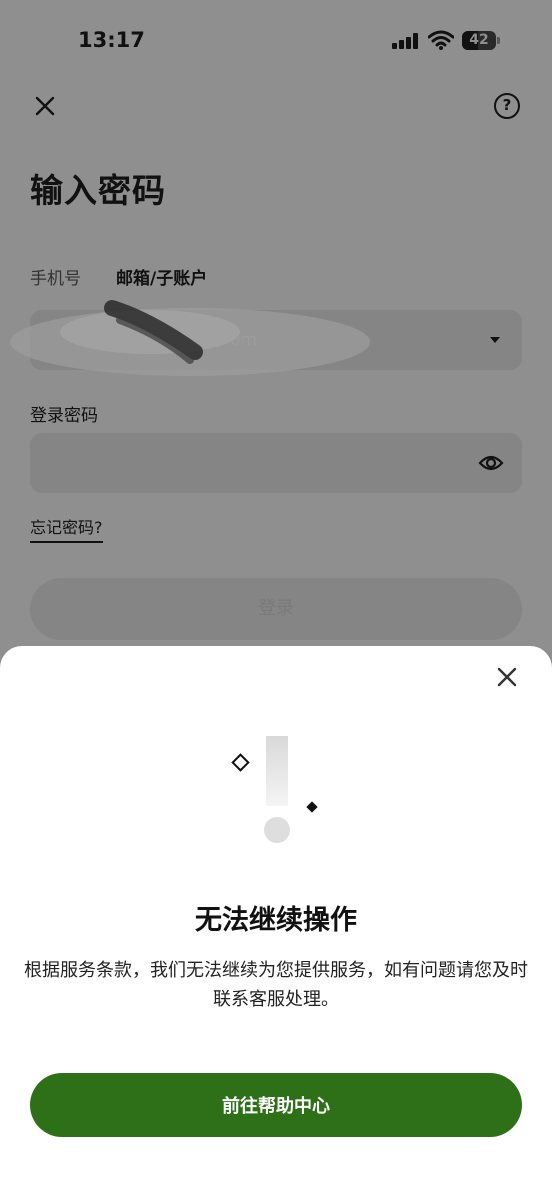 This screenshot has height=1200, width=552. What do you see at coordinates (274, 789) in the screenshot?
I see `warning-exclamation-icon` at bounding box center [274, 789].